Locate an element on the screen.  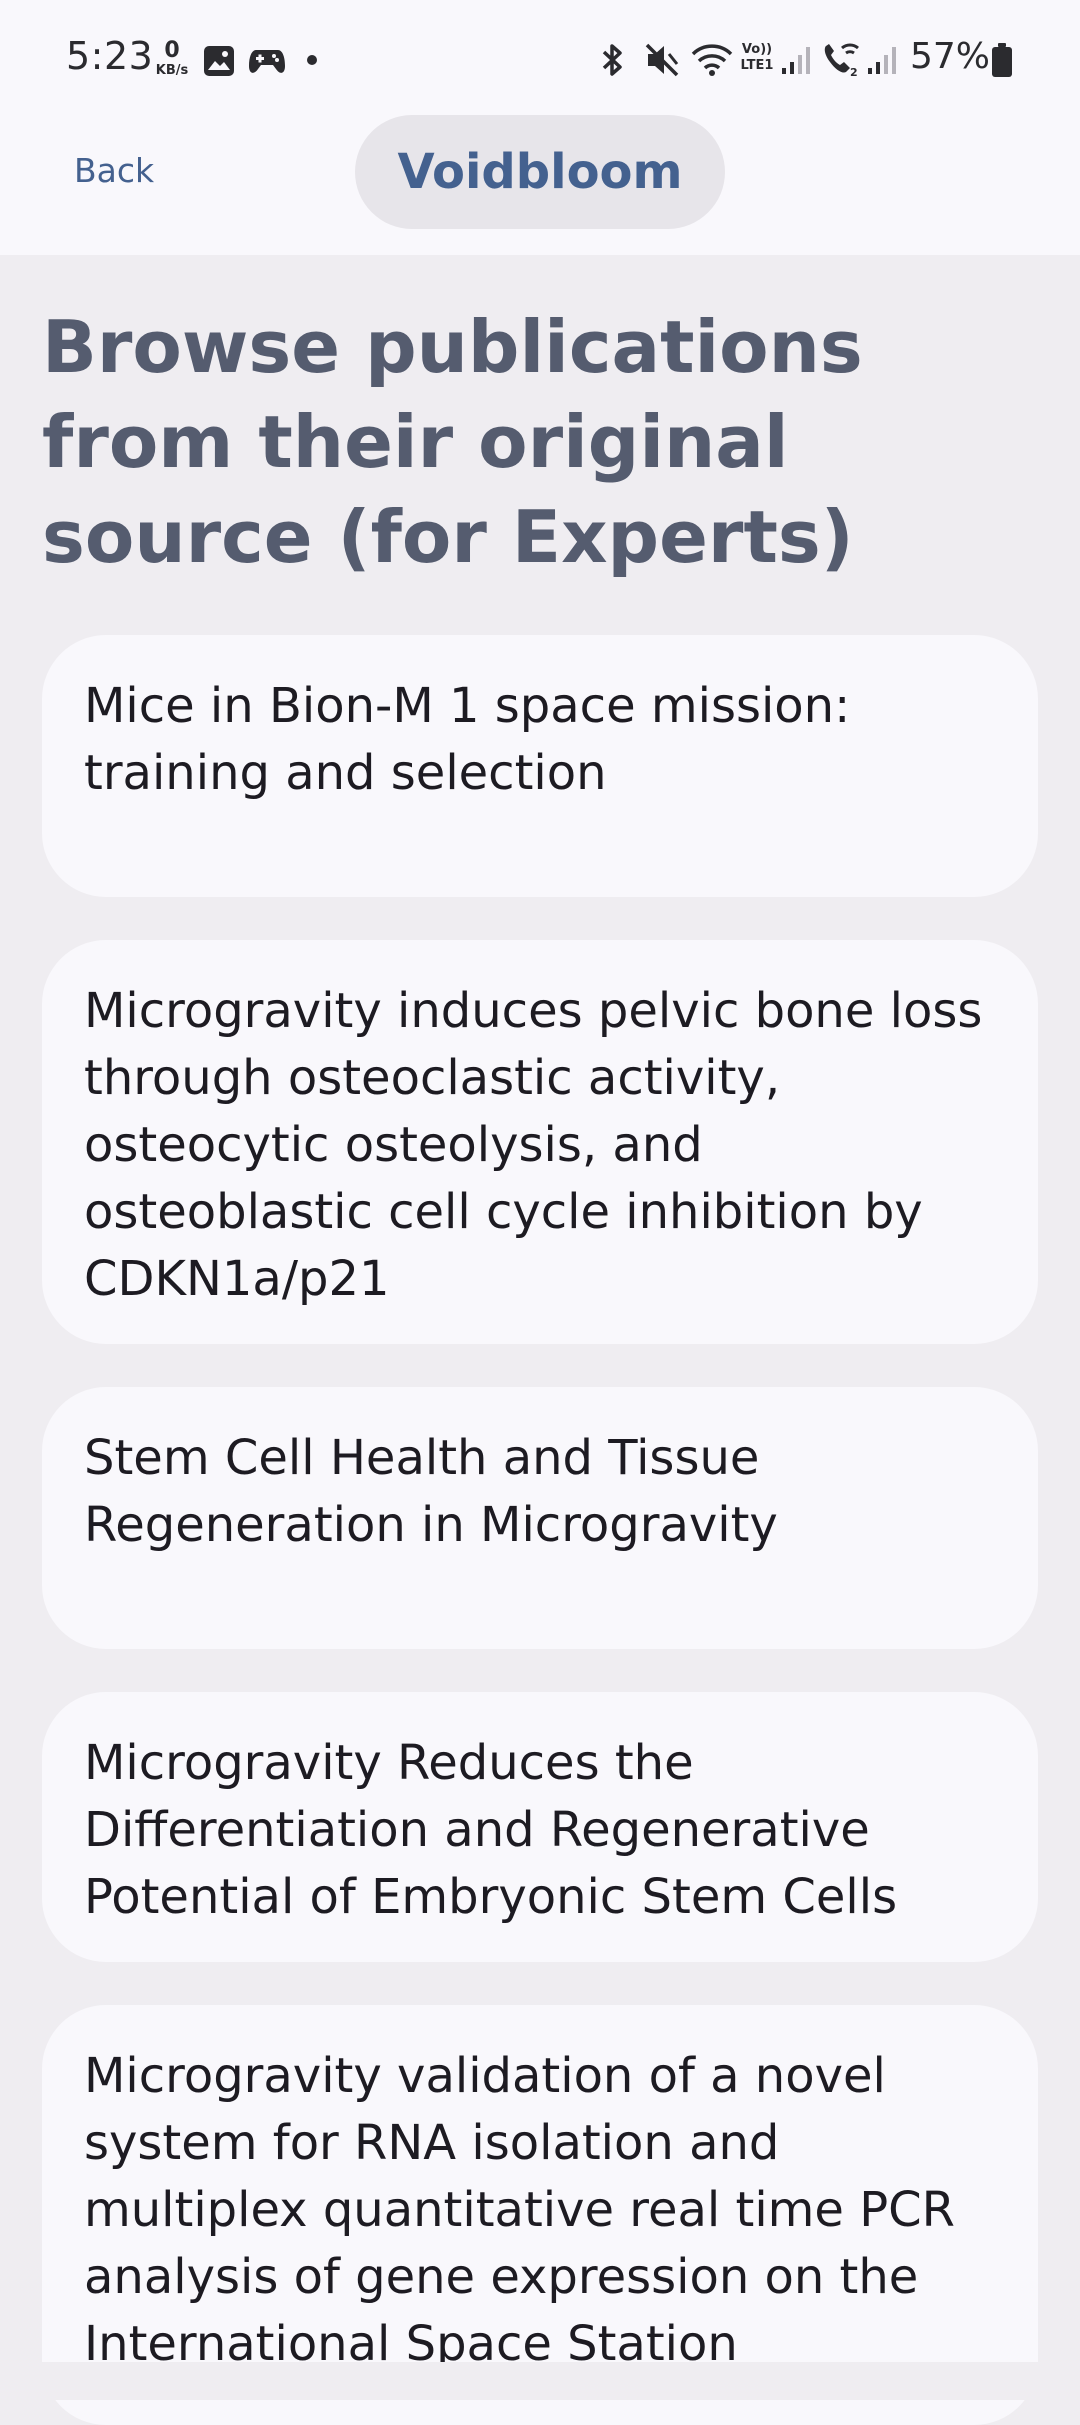
network-speed-unit: KB/s is located at coordinates (172, 70).